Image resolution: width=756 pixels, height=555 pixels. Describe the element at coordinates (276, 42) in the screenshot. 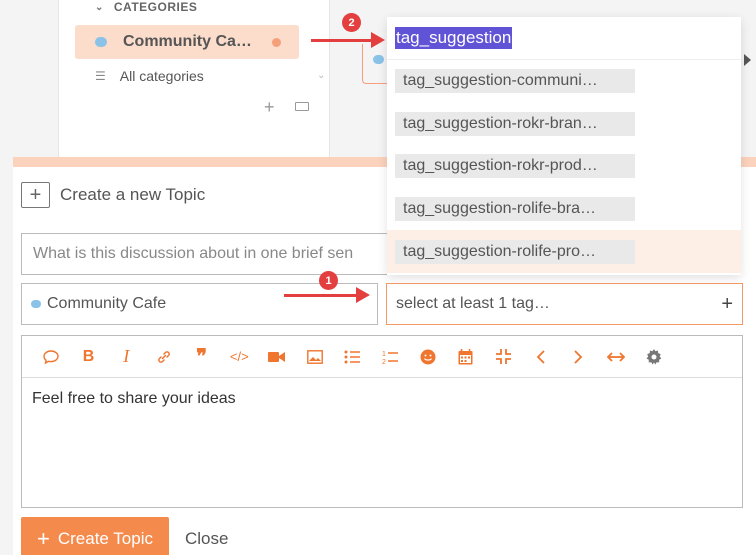

I see `unread-dot-icon` at that location.